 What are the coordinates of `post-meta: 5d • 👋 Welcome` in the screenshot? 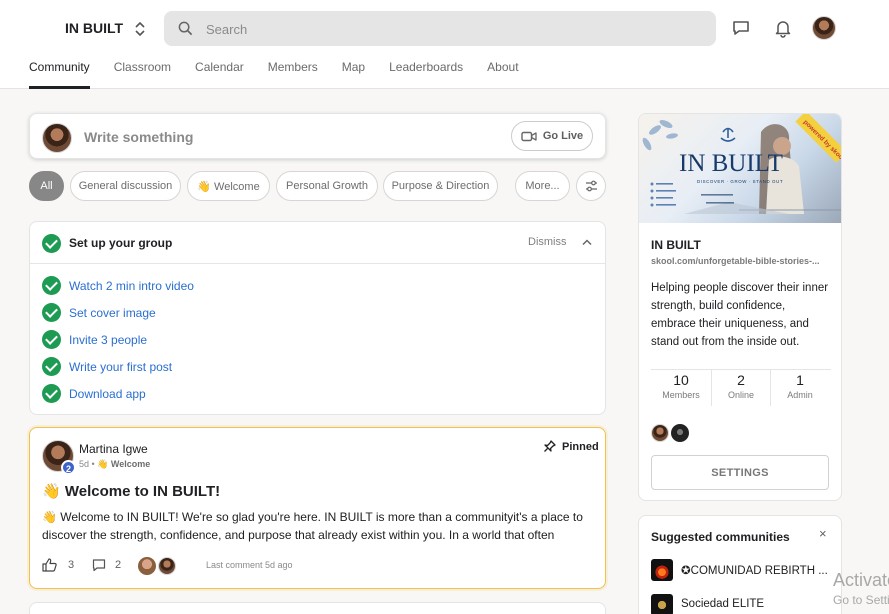 It's located at (114, 464).